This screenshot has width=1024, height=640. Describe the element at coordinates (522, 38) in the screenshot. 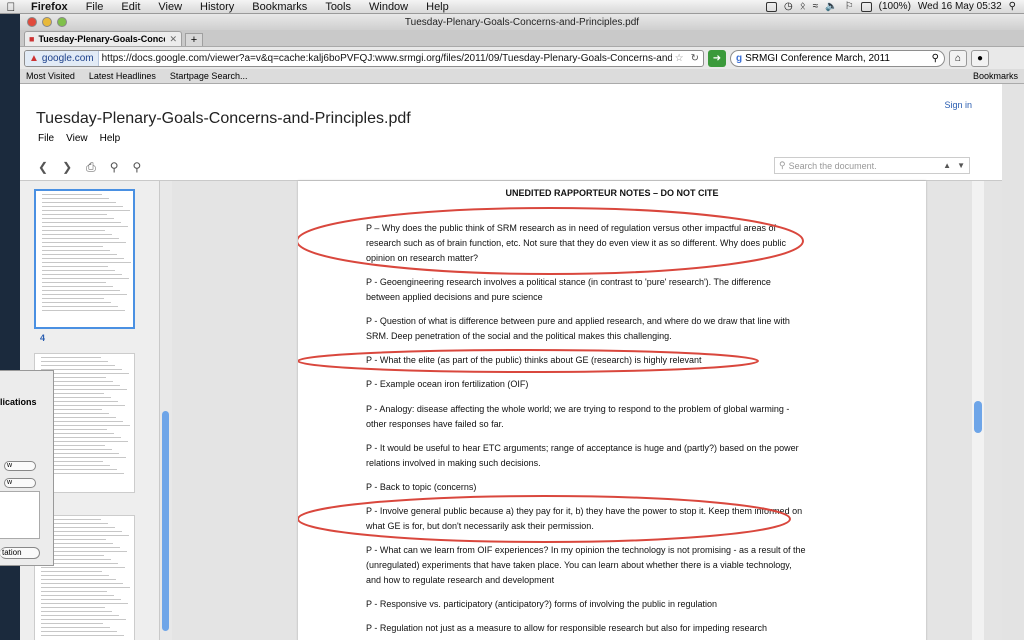

I see `tab-bar: ■ Tuesday-Plenary-Goals-Concer... ✕ +` at that location.